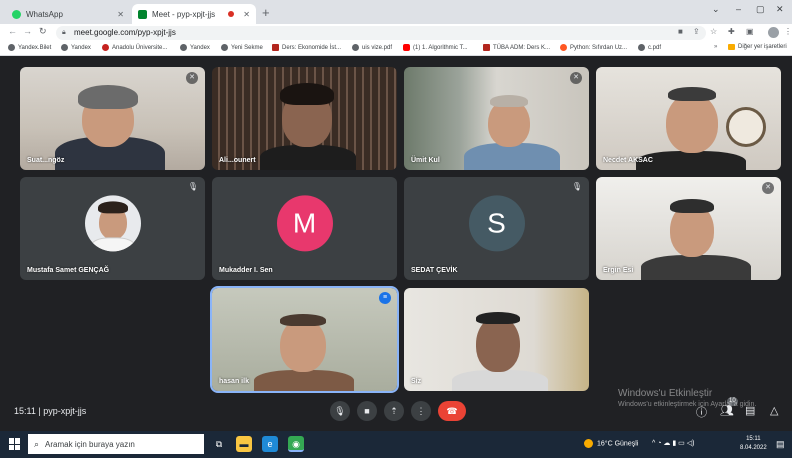 The width and height of the screenshot is (792, 458). Describe the element at coordinates (731, 31) in the screenshot. I see `extensions-icon: ✚` at that location.